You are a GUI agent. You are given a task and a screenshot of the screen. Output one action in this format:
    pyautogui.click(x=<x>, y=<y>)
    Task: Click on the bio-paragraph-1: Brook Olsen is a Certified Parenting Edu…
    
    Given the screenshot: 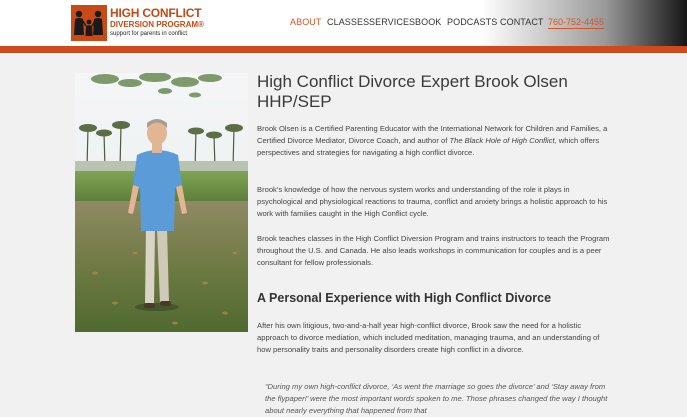 What is the action you would take?
    pyautogui.click(x=434, y=141)
    